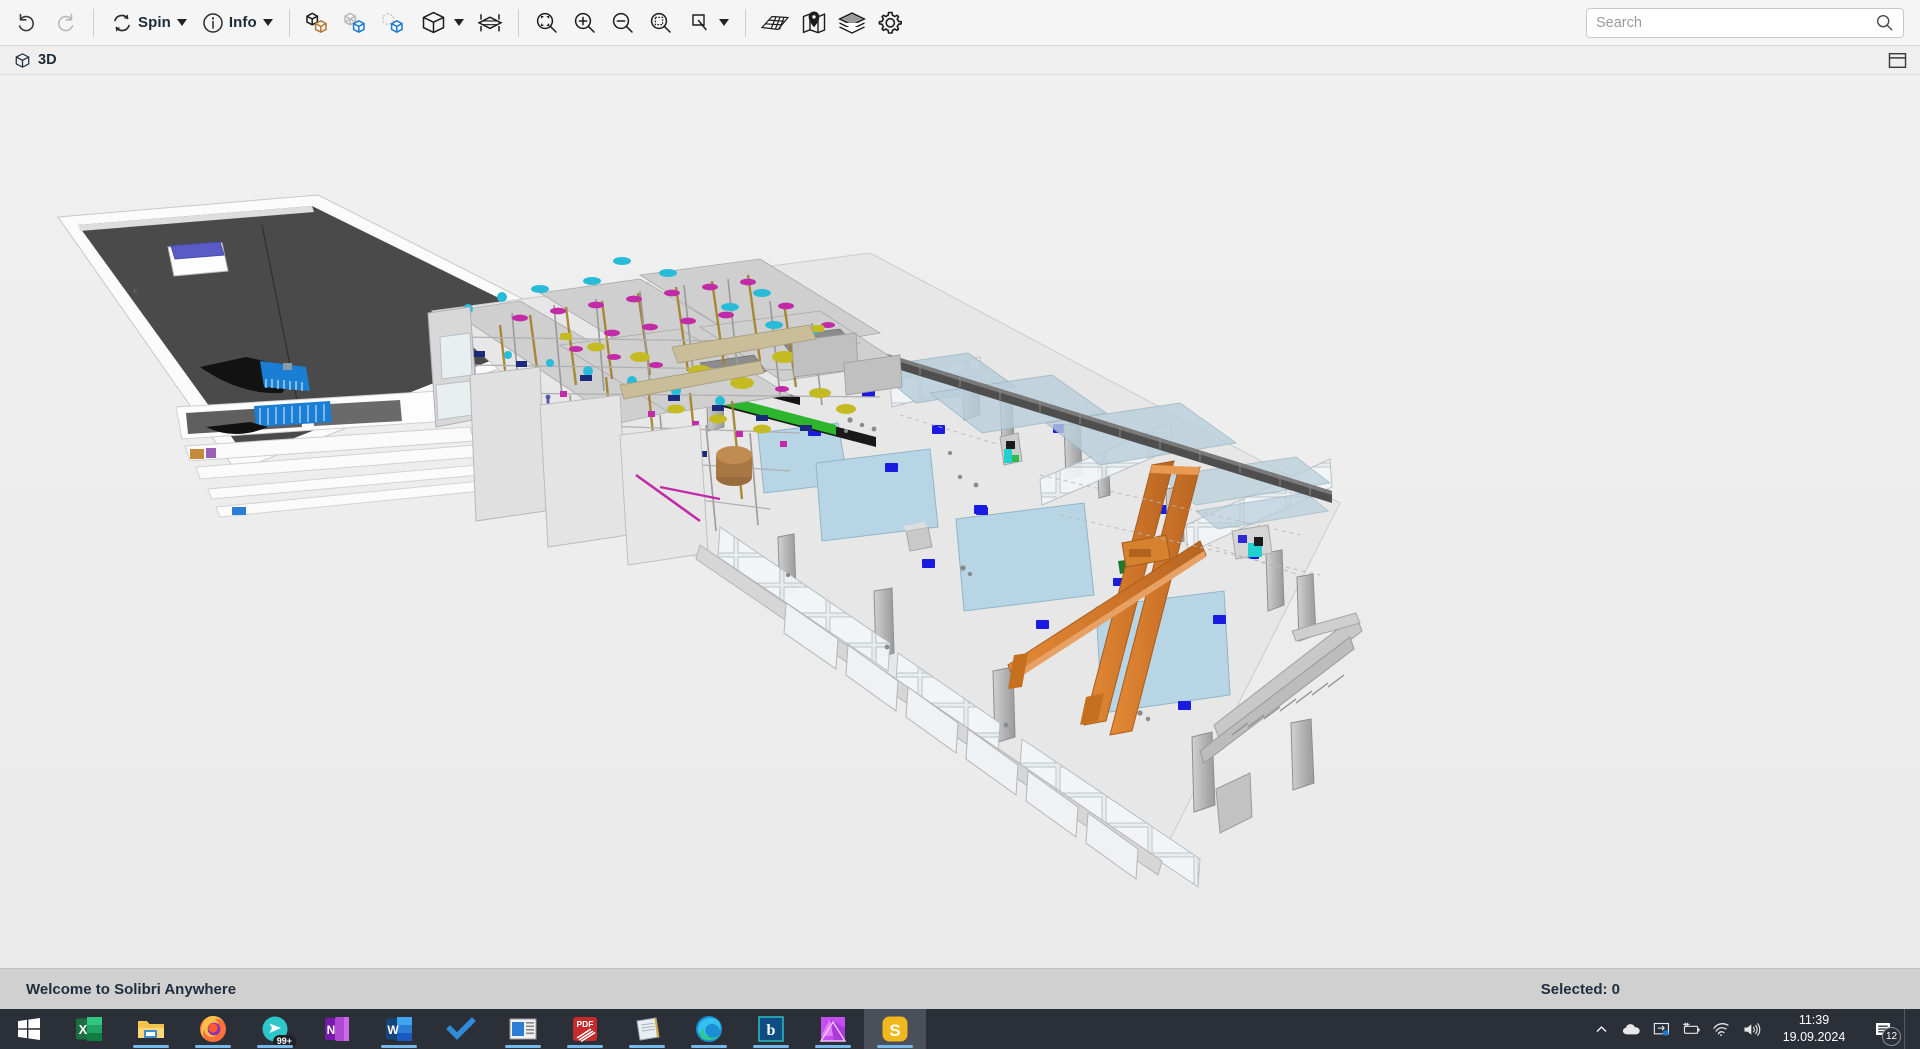 This screenshot has width=1920, height=1049. I want to click on excel-icon: X, so click(89, 1029).